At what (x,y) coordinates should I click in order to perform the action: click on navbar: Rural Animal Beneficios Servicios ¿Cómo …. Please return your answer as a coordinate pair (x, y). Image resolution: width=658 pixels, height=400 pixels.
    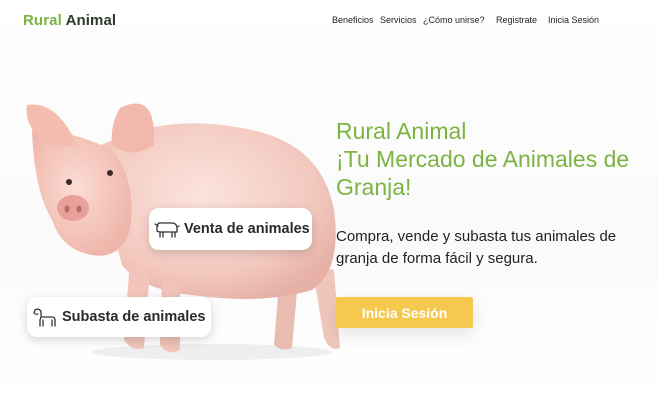
    Looking at the image, I should click on (329, 22).